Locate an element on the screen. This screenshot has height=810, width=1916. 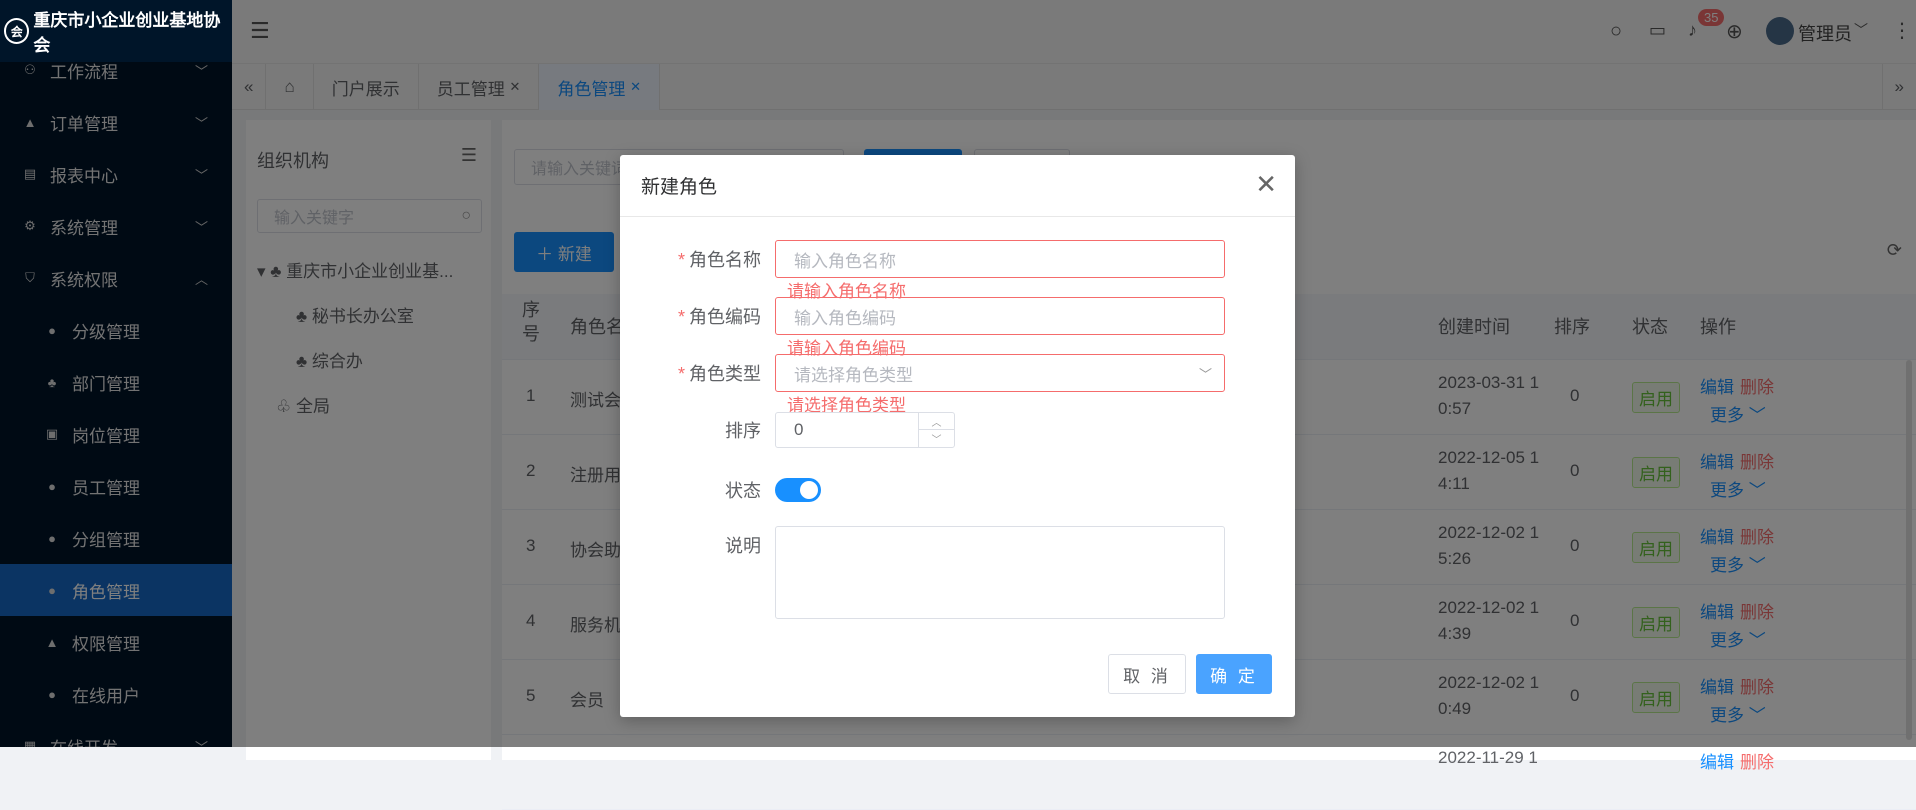
stepper-down-icon: ﹀ is located at coordinates (936, 438).